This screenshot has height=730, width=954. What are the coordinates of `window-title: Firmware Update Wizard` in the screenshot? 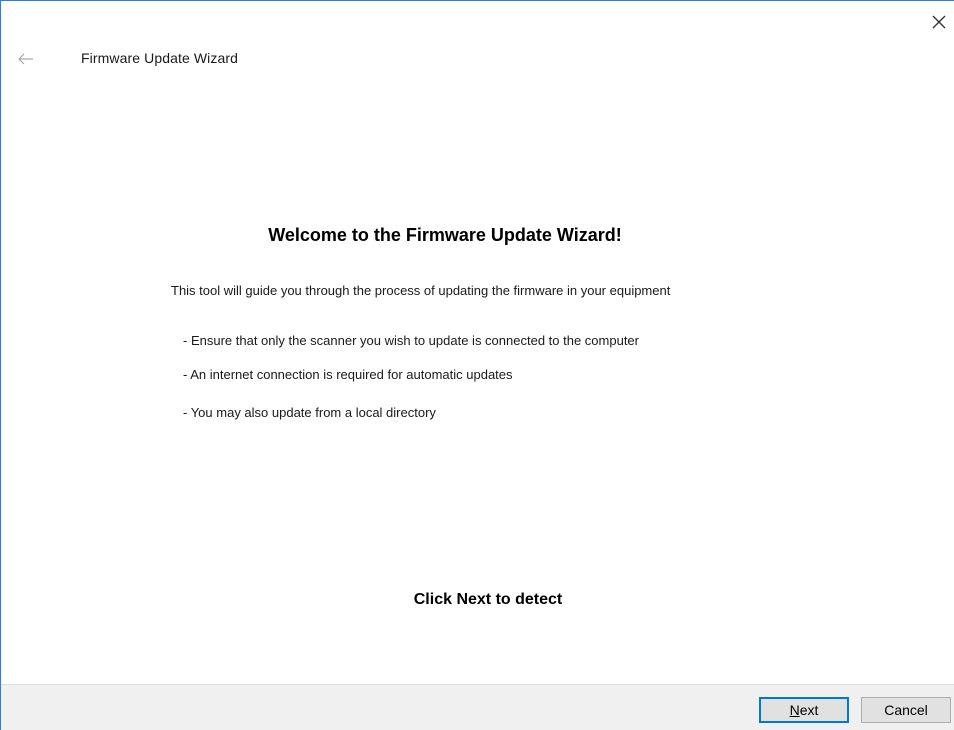 It's located at (160, 58).